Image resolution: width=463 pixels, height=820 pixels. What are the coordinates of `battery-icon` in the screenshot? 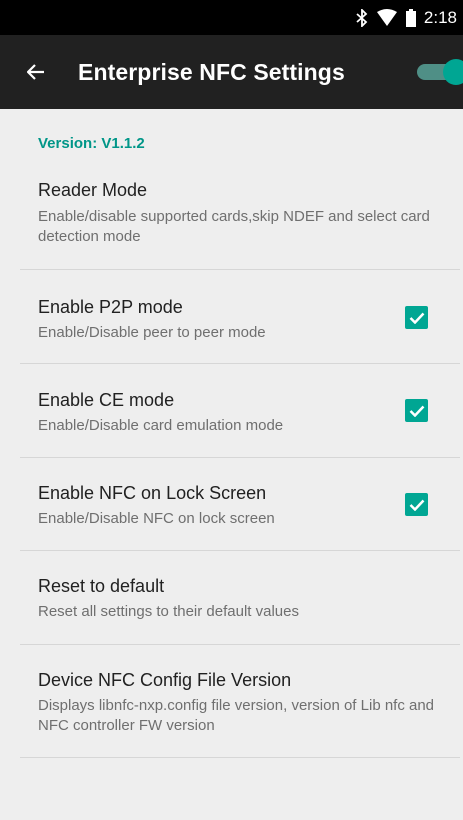 It's located at (410, 17).